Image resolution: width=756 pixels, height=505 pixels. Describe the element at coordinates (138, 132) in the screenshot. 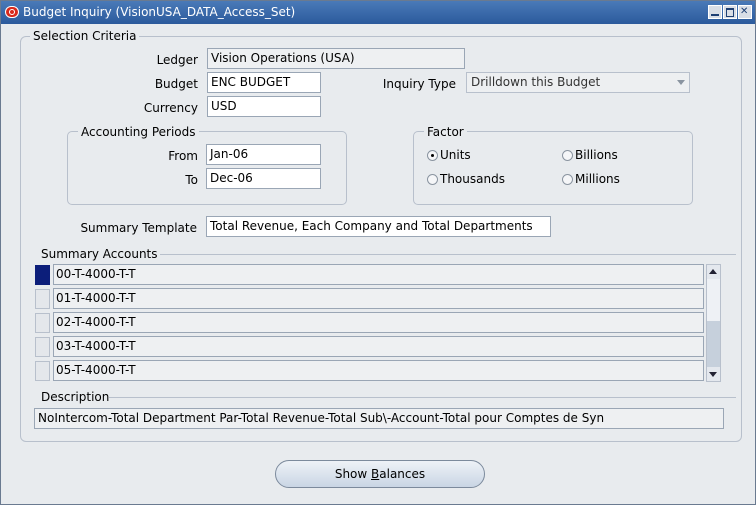

I see `accounting-periods-title: Accounting Periods` at that location.